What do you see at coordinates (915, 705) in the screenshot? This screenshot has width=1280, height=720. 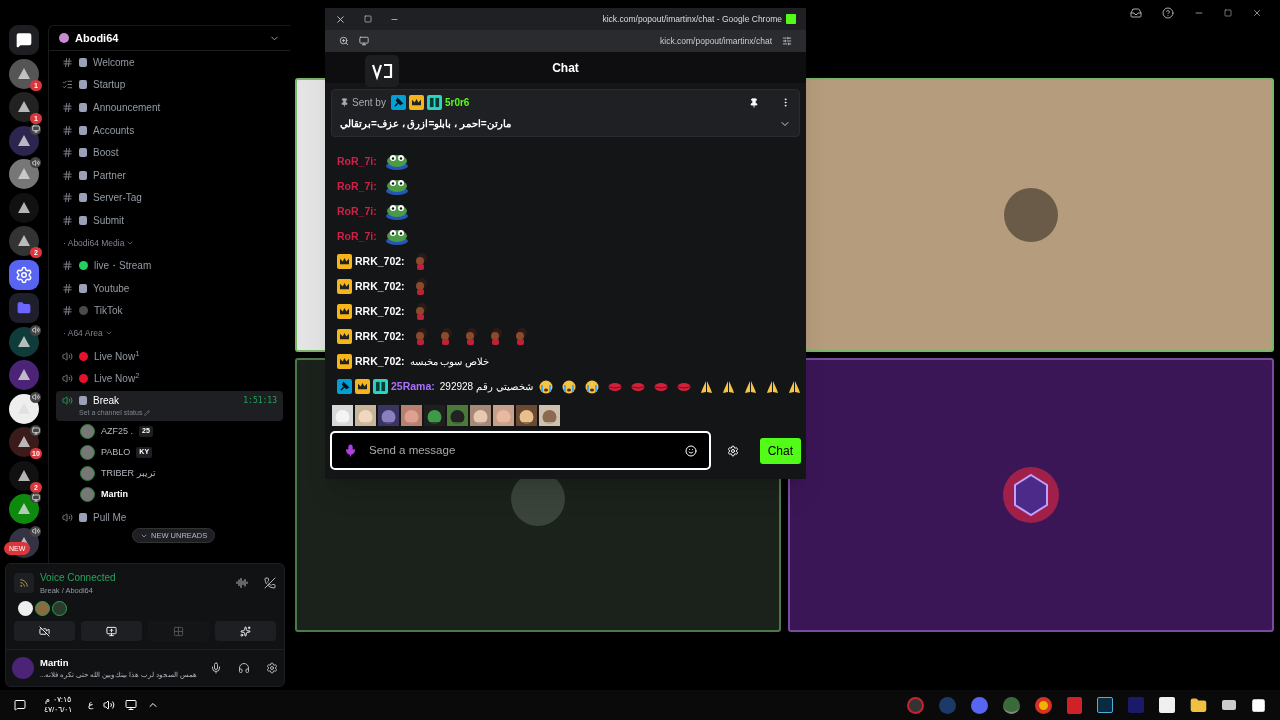 I see `recorder-icon` at bounding box center [915, 705].